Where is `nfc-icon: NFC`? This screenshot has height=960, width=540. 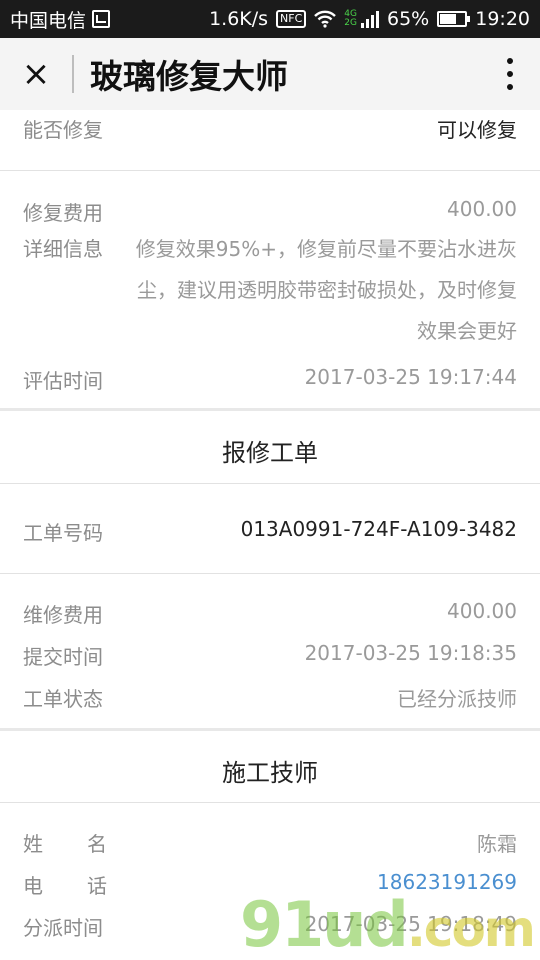 nfc-icon: NFC is located at coordinates (291, 19).